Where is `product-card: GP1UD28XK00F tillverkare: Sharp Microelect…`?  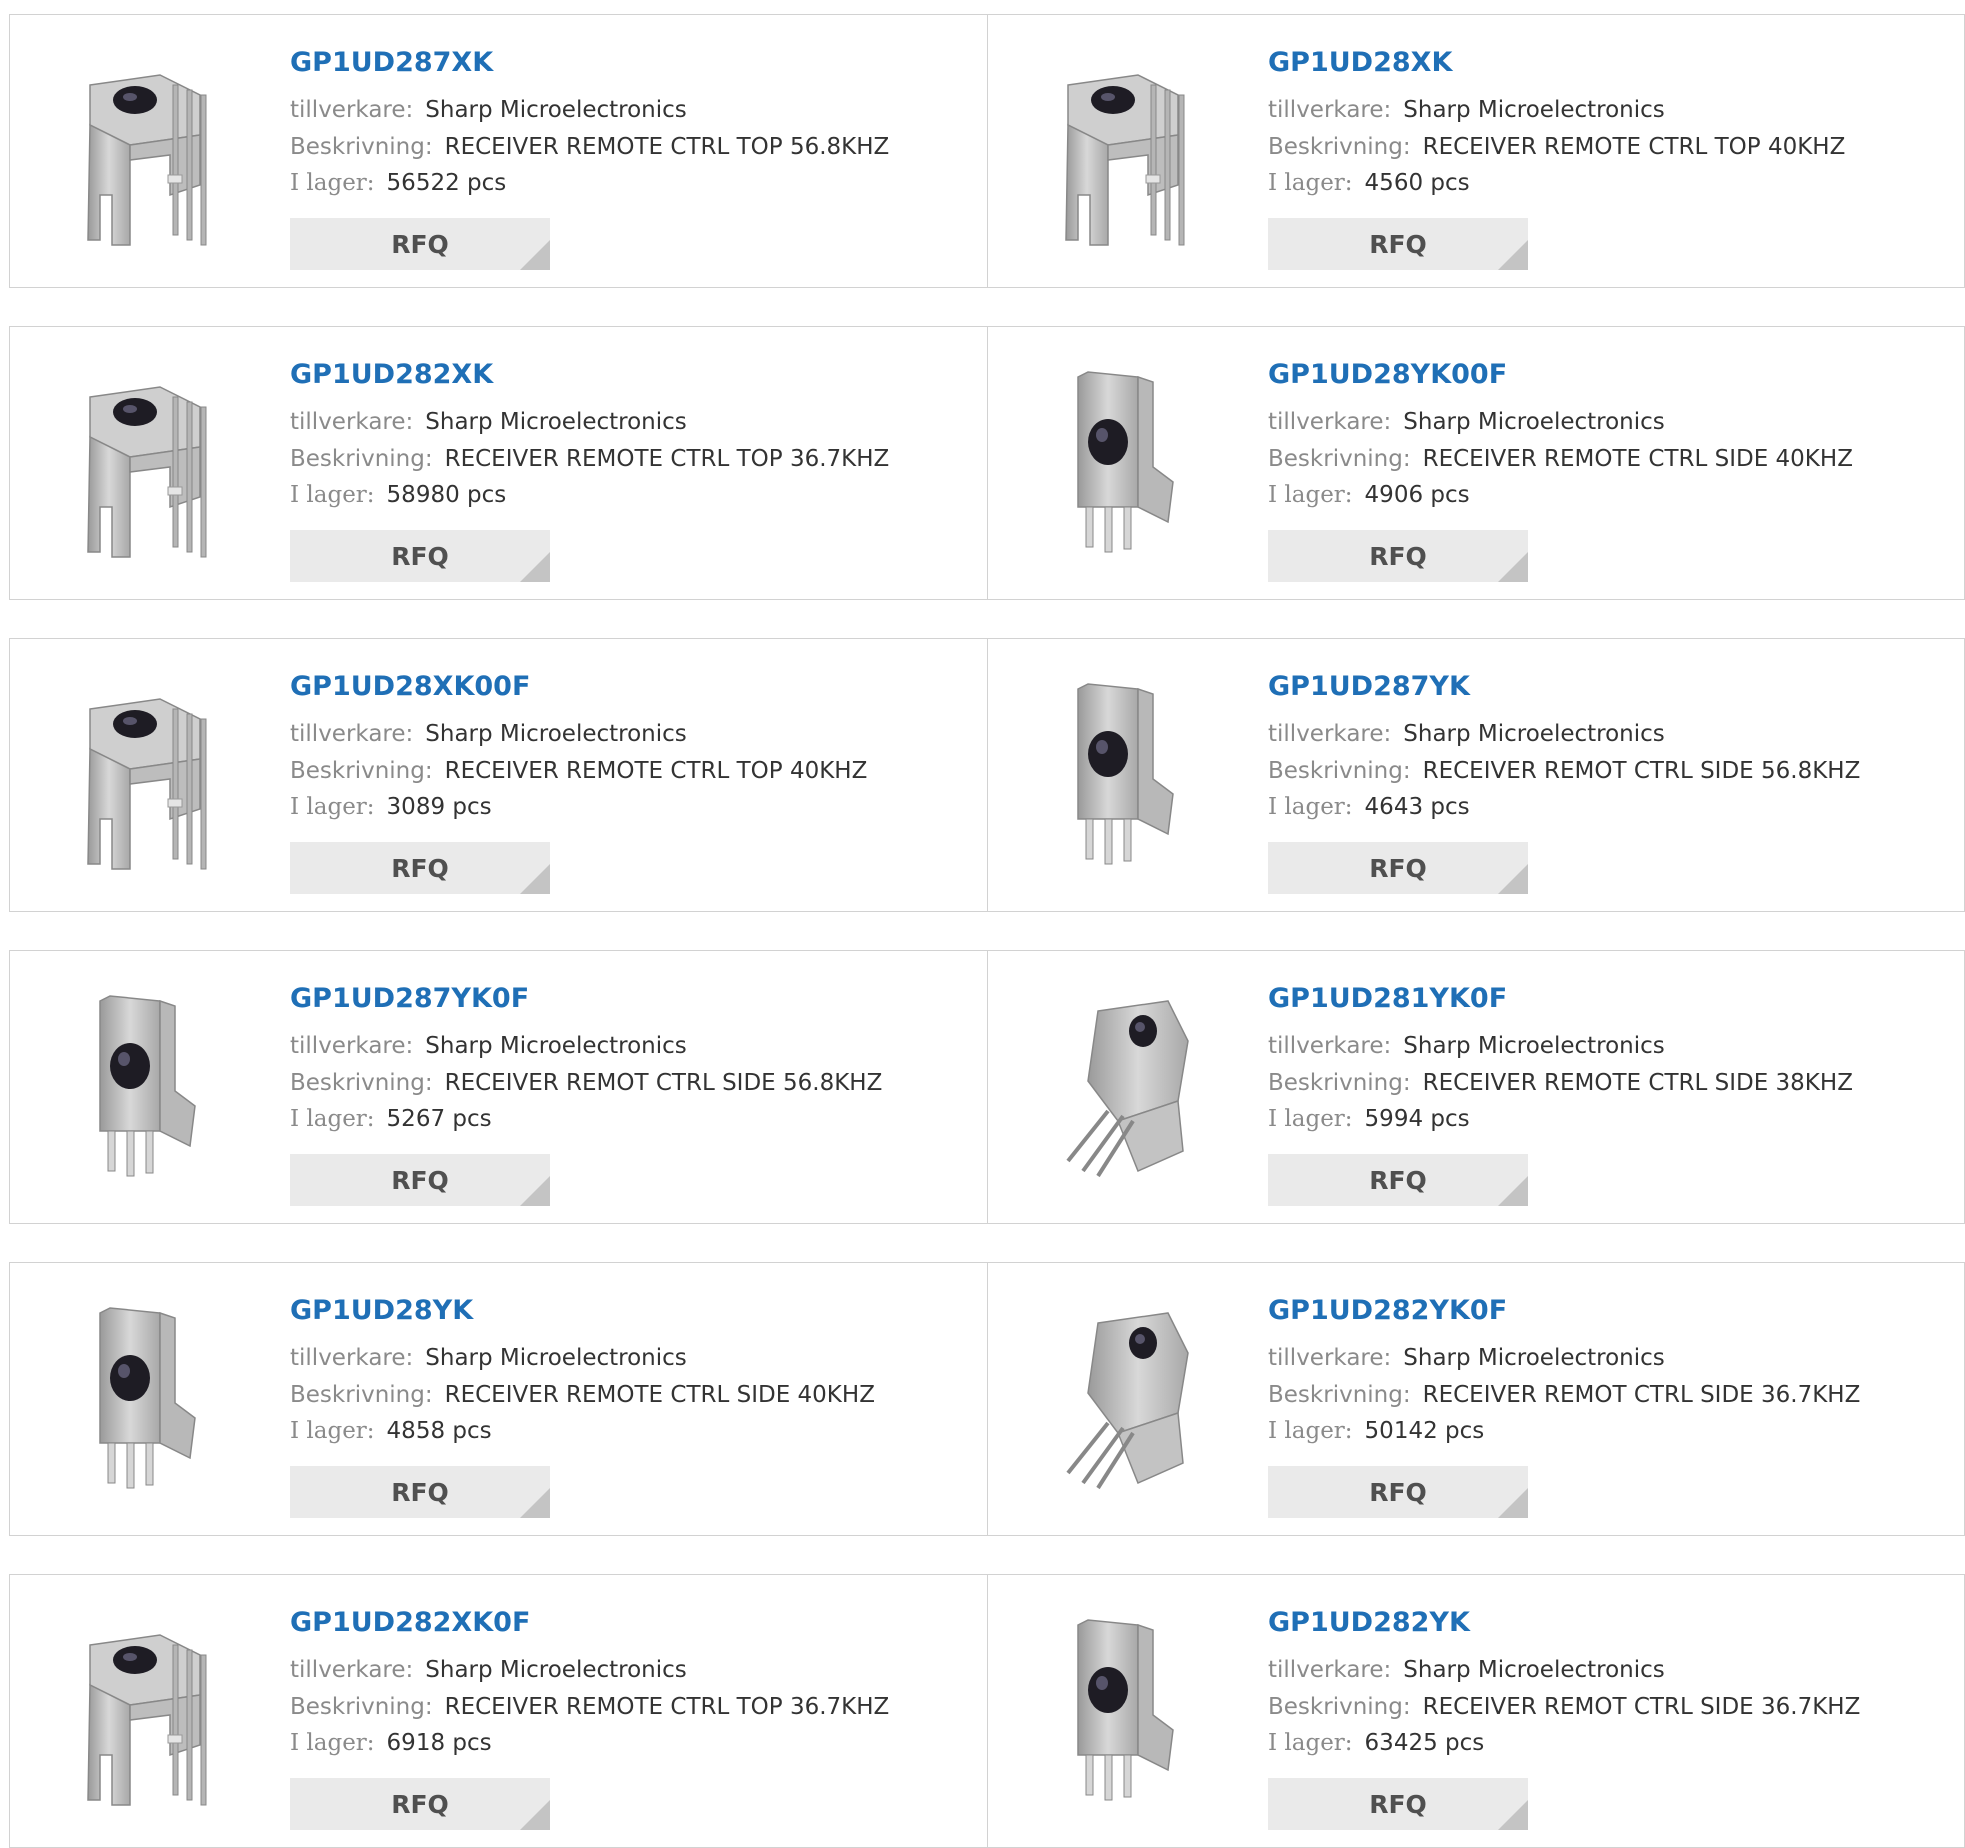
product-card: GP1UD28XK00F tillverkare: Sharp Microelect… is located at coordinates (498, 775).